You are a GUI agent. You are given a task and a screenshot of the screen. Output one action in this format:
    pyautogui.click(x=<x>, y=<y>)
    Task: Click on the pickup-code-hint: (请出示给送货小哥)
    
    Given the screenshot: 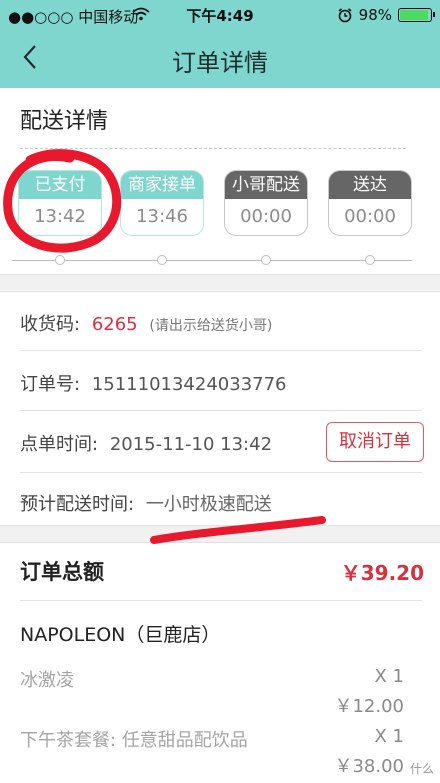 What is the action you would take?
    pyautogui.click(x=211, y=326)
    